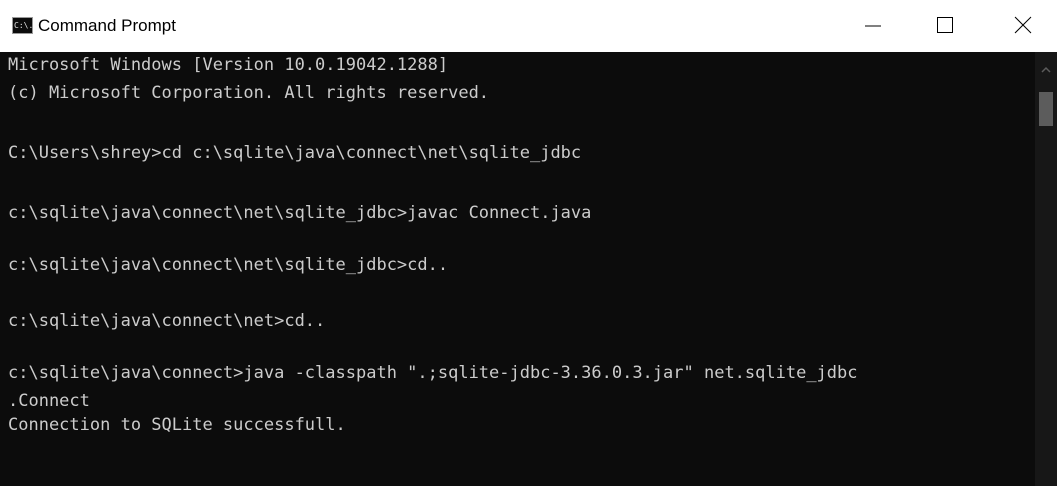  I want to click on minimize-button, so click(873, 26).